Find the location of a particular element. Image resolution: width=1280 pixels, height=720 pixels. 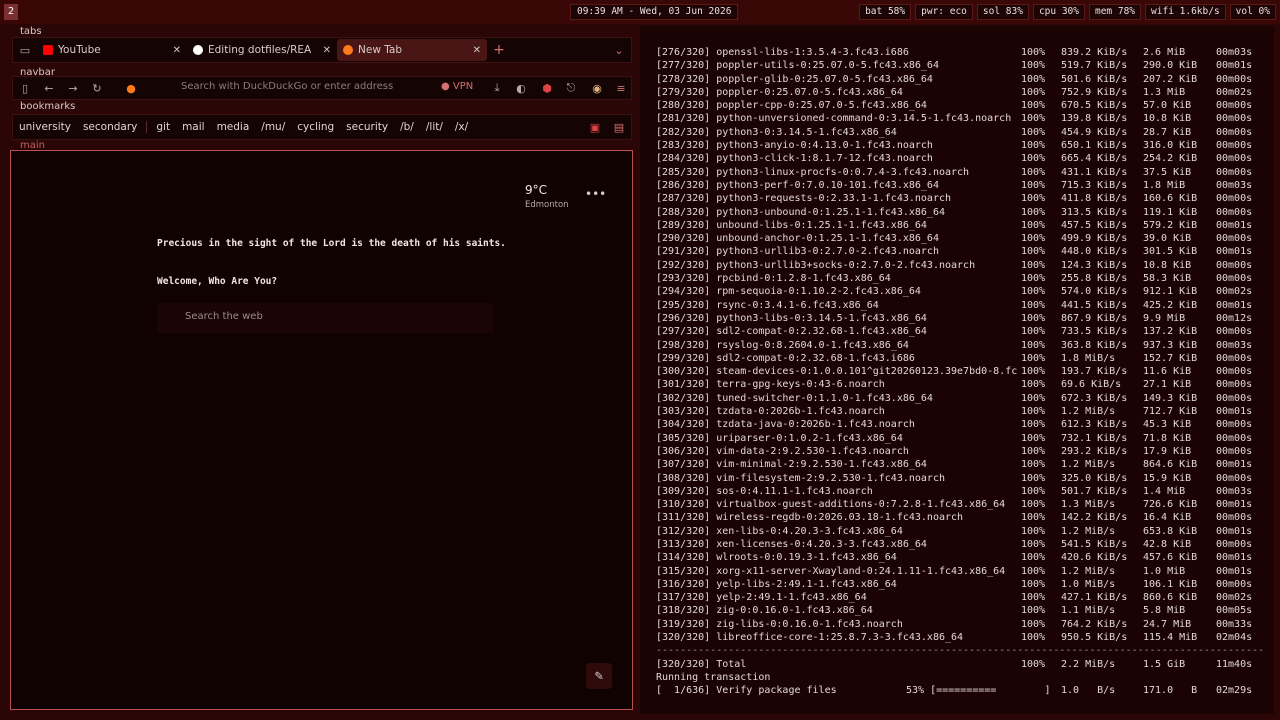

package-size: 653.8 KiB is located at coordinates (1170, 531).